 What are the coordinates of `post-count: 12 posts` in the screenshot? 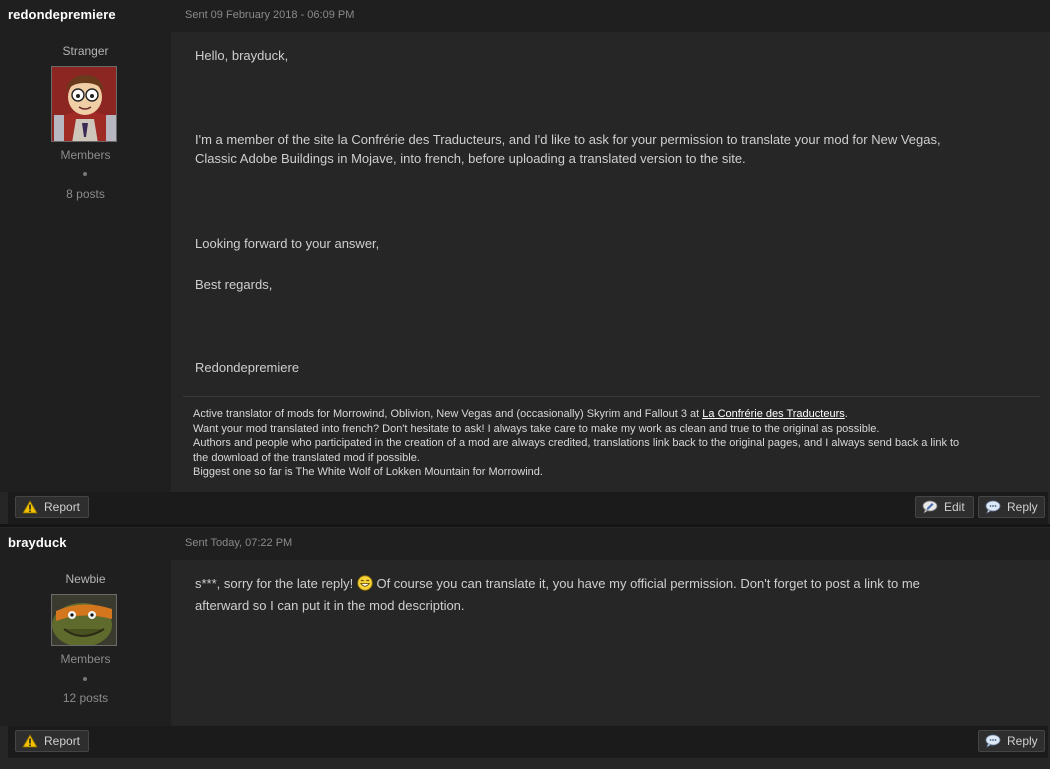 It's located at (85, 698).